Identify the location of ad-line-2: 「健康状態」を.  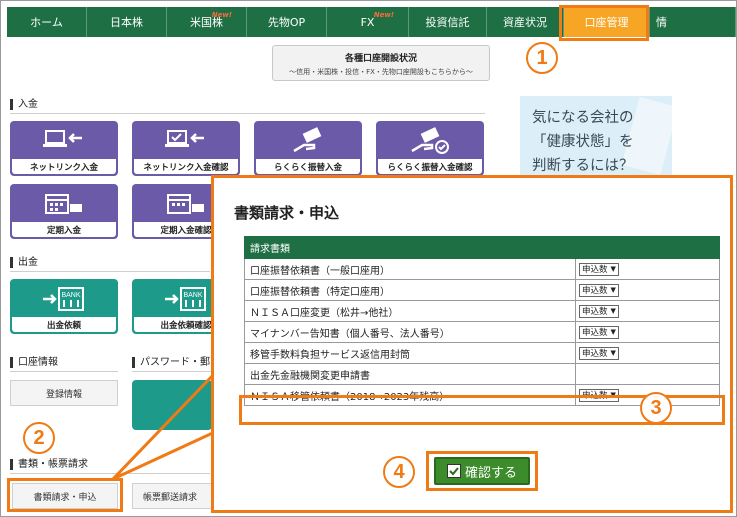
(583, 142).